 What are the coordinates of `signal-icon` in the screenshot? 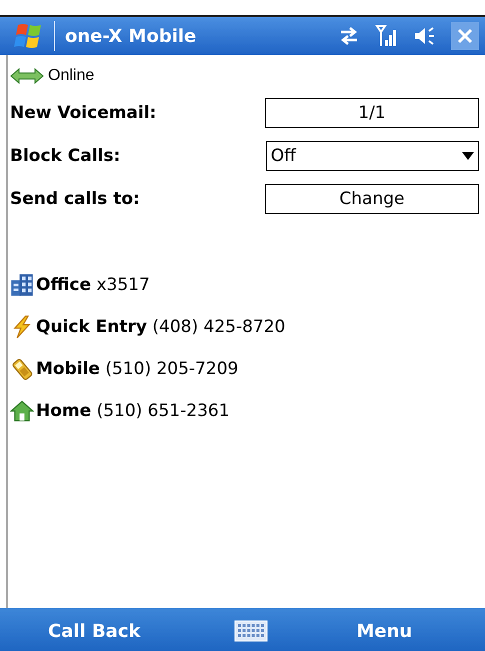 It's located at (387, 36).